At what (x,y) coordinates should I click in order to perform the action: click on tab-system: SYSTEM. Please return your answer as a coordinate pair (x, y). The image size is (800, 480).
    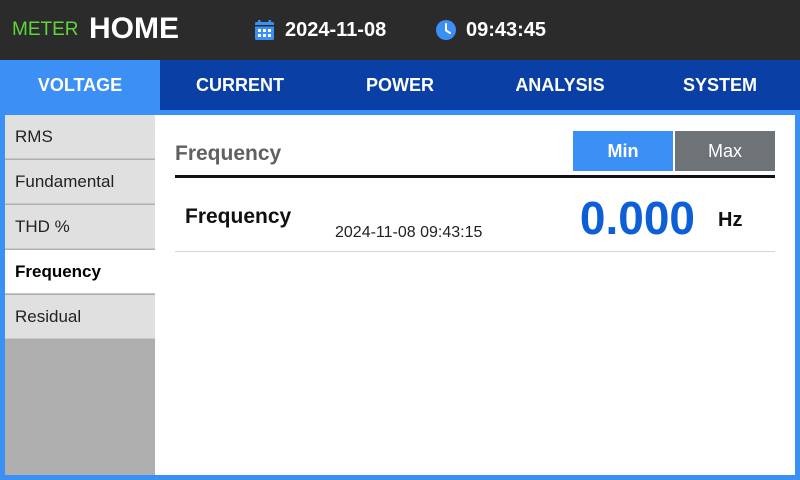
    Looking at the image, I should click on (720, 85).